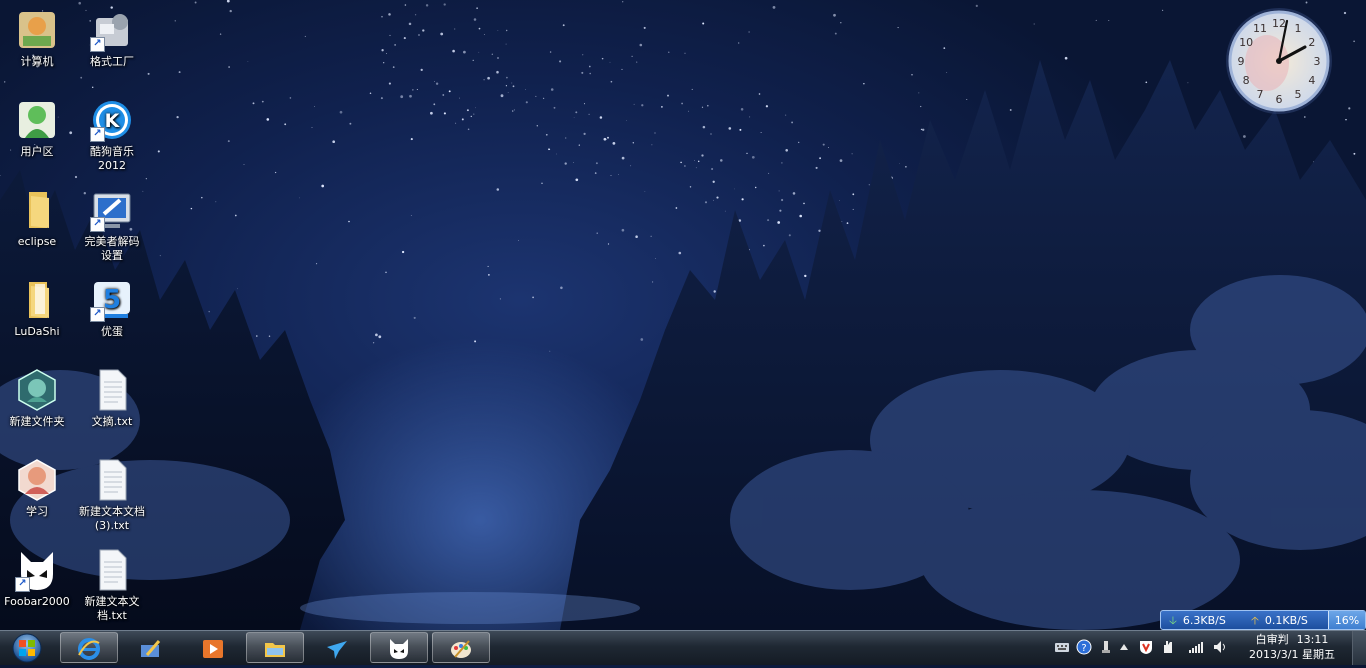 The width and height of the screenshot is (1366, 668). I want to click on desktop-icon-format-factory: ↗ 格式工厂, so click(112, 38).